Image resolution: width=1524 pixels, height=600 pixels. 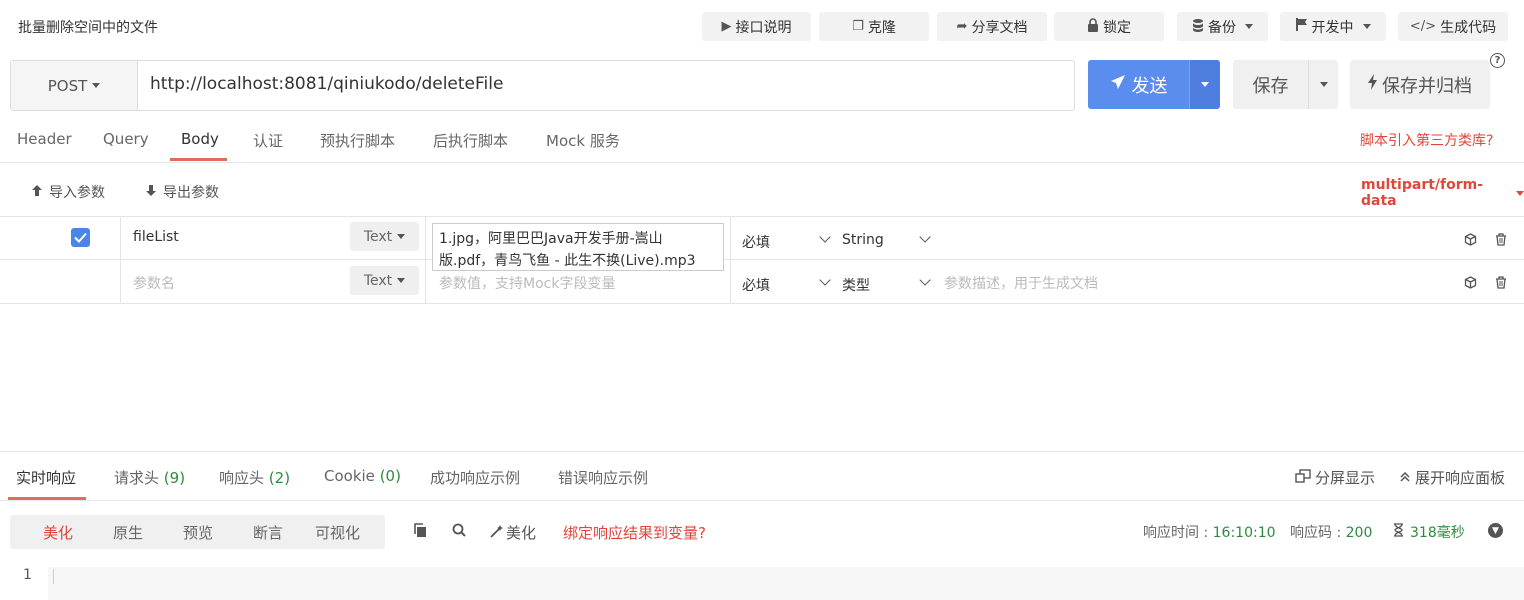 What do you see at coordinates (1149, 86) in the screenshot?
I see `send-label: 发送` at bounding box center [1149, 86].